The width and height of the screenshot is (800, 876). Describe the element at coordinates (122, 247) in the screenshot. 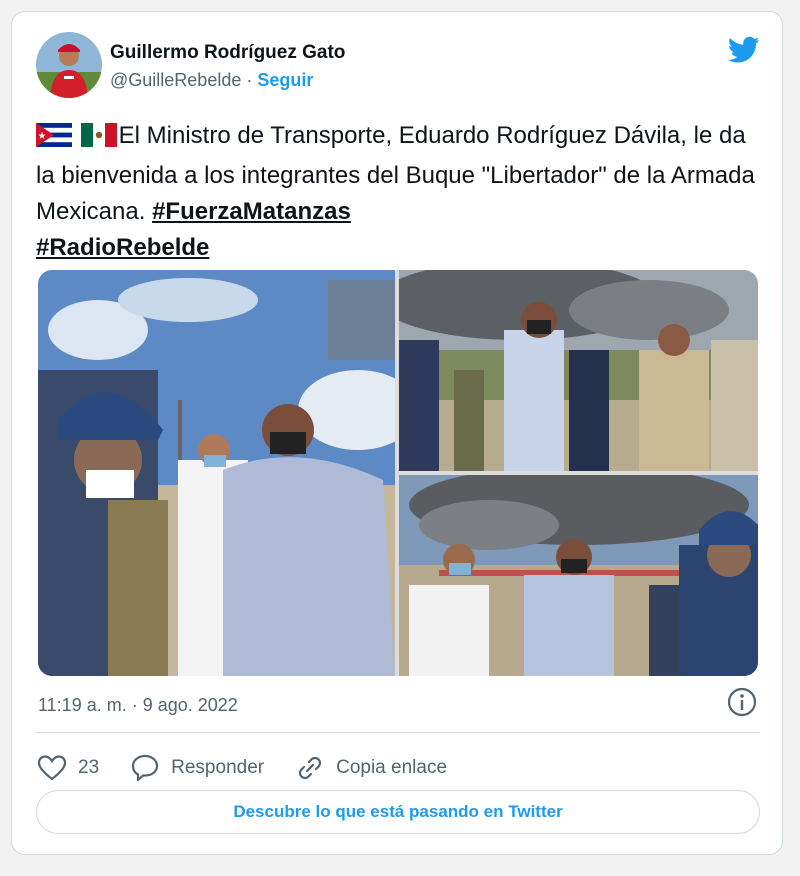

I see `hashtag-radiorebelde: #RadioRebelde` at that location.